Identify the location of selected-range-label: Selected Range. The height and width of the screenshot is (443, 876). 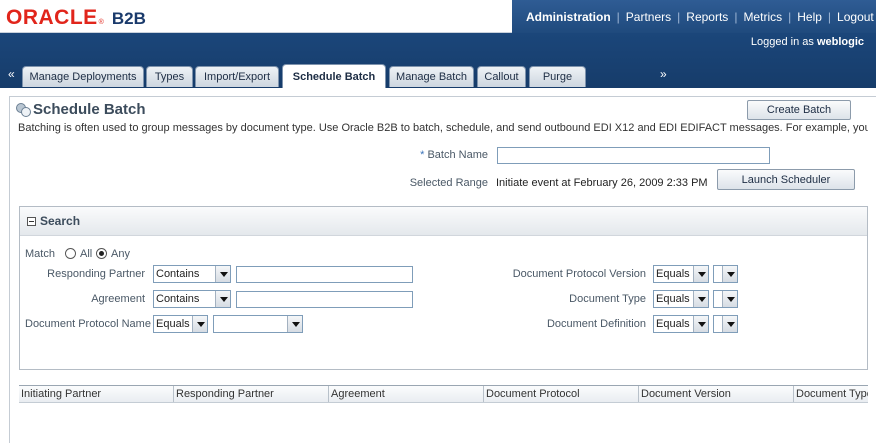
(448, 183).